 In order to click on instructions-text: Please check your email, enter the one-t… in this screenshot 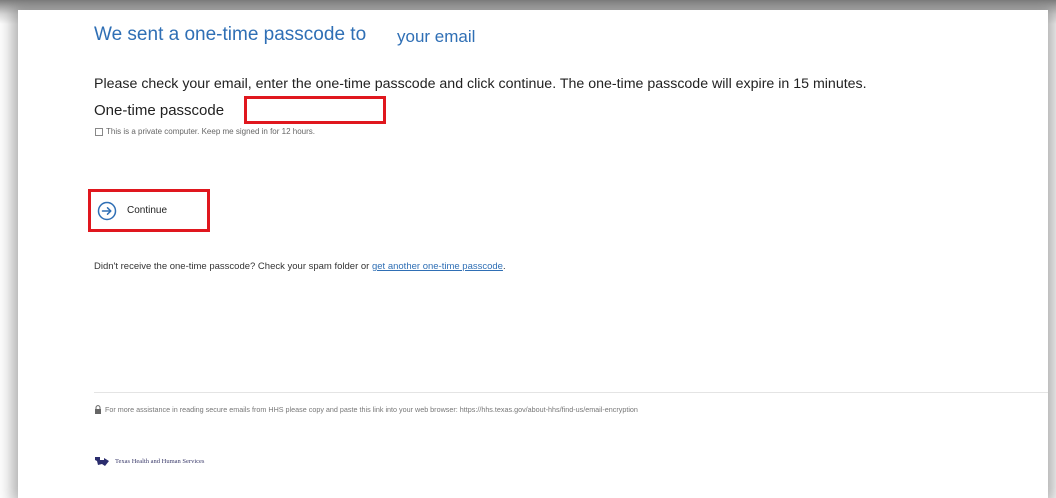, I will do `click(480, 84)`.